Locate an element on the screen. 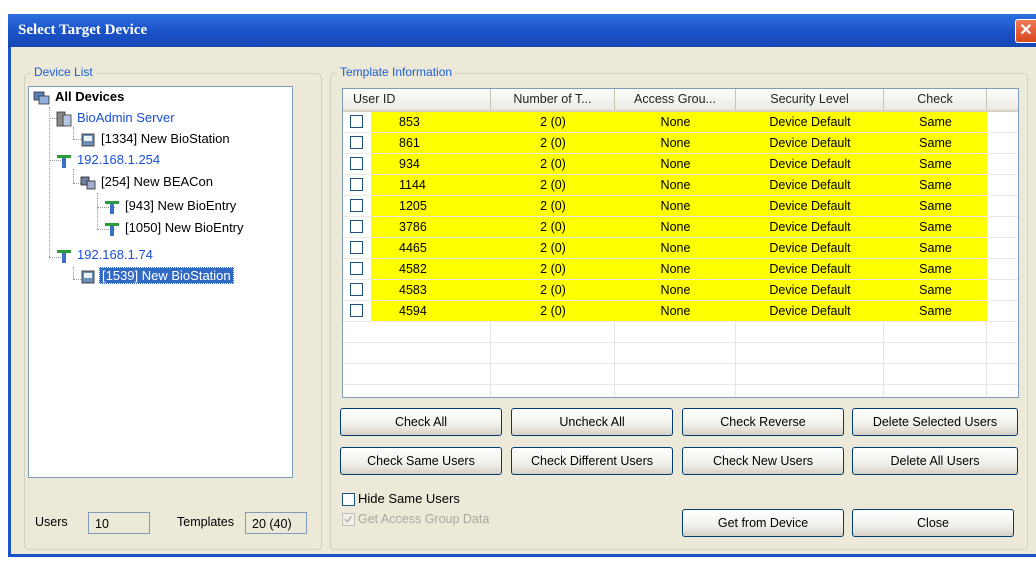  tree-node-label: All Devices is located at coordinates (90, 96).